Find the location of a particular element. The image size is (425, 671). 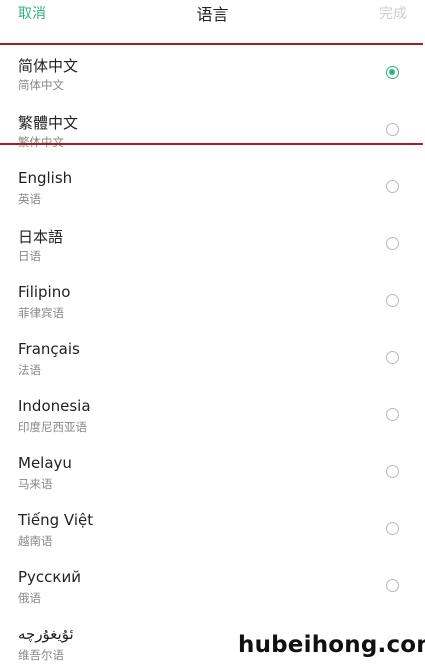

nav-header: 取消 语言 完成 is located at coordinates (212, 13).